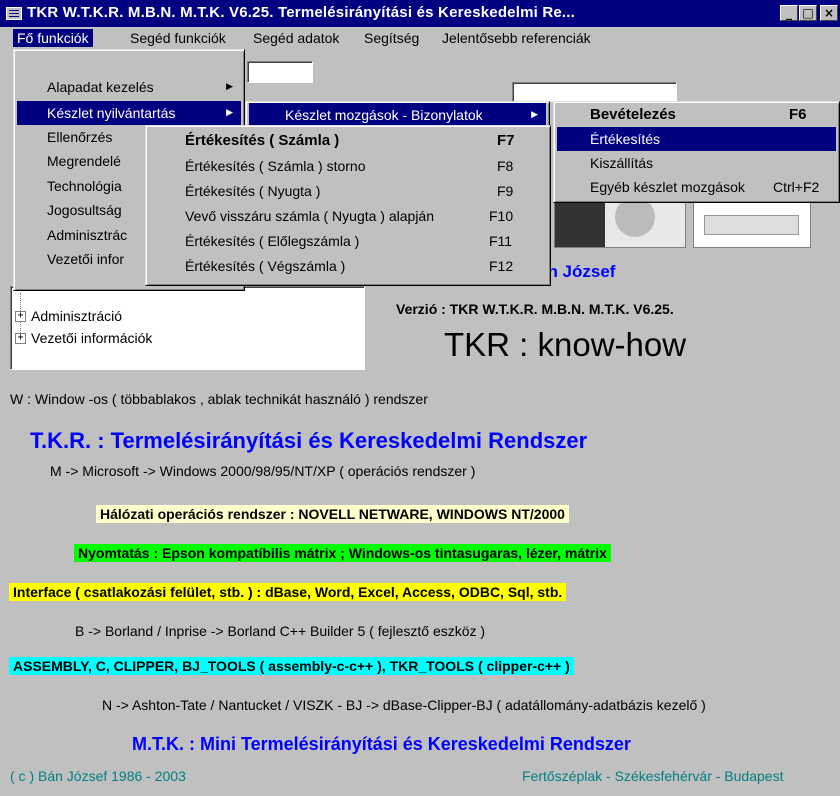 Image resolution: width=840 pixels, height=796 pixels. Describe the element at coordinates (667, 187) in the screenshot. I see `menu-item-label: Egyéb készlet mozgások` at that location.